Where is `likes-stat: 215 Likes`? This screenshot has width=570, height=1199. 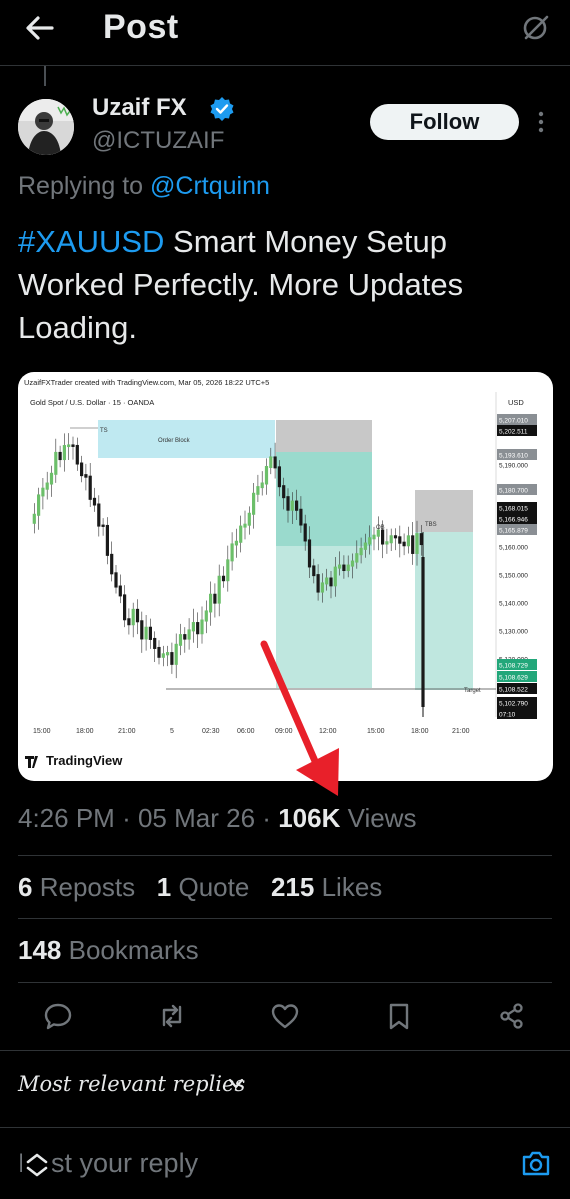 likes-stat: 215 Likes is located at coordinates (326, 887).